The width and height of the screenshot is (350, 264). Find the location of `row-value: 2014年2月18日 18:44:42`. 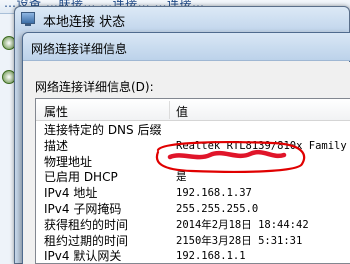

row-value: 2014年2月18日 18:44:42 is located at coordinates (242, 224).